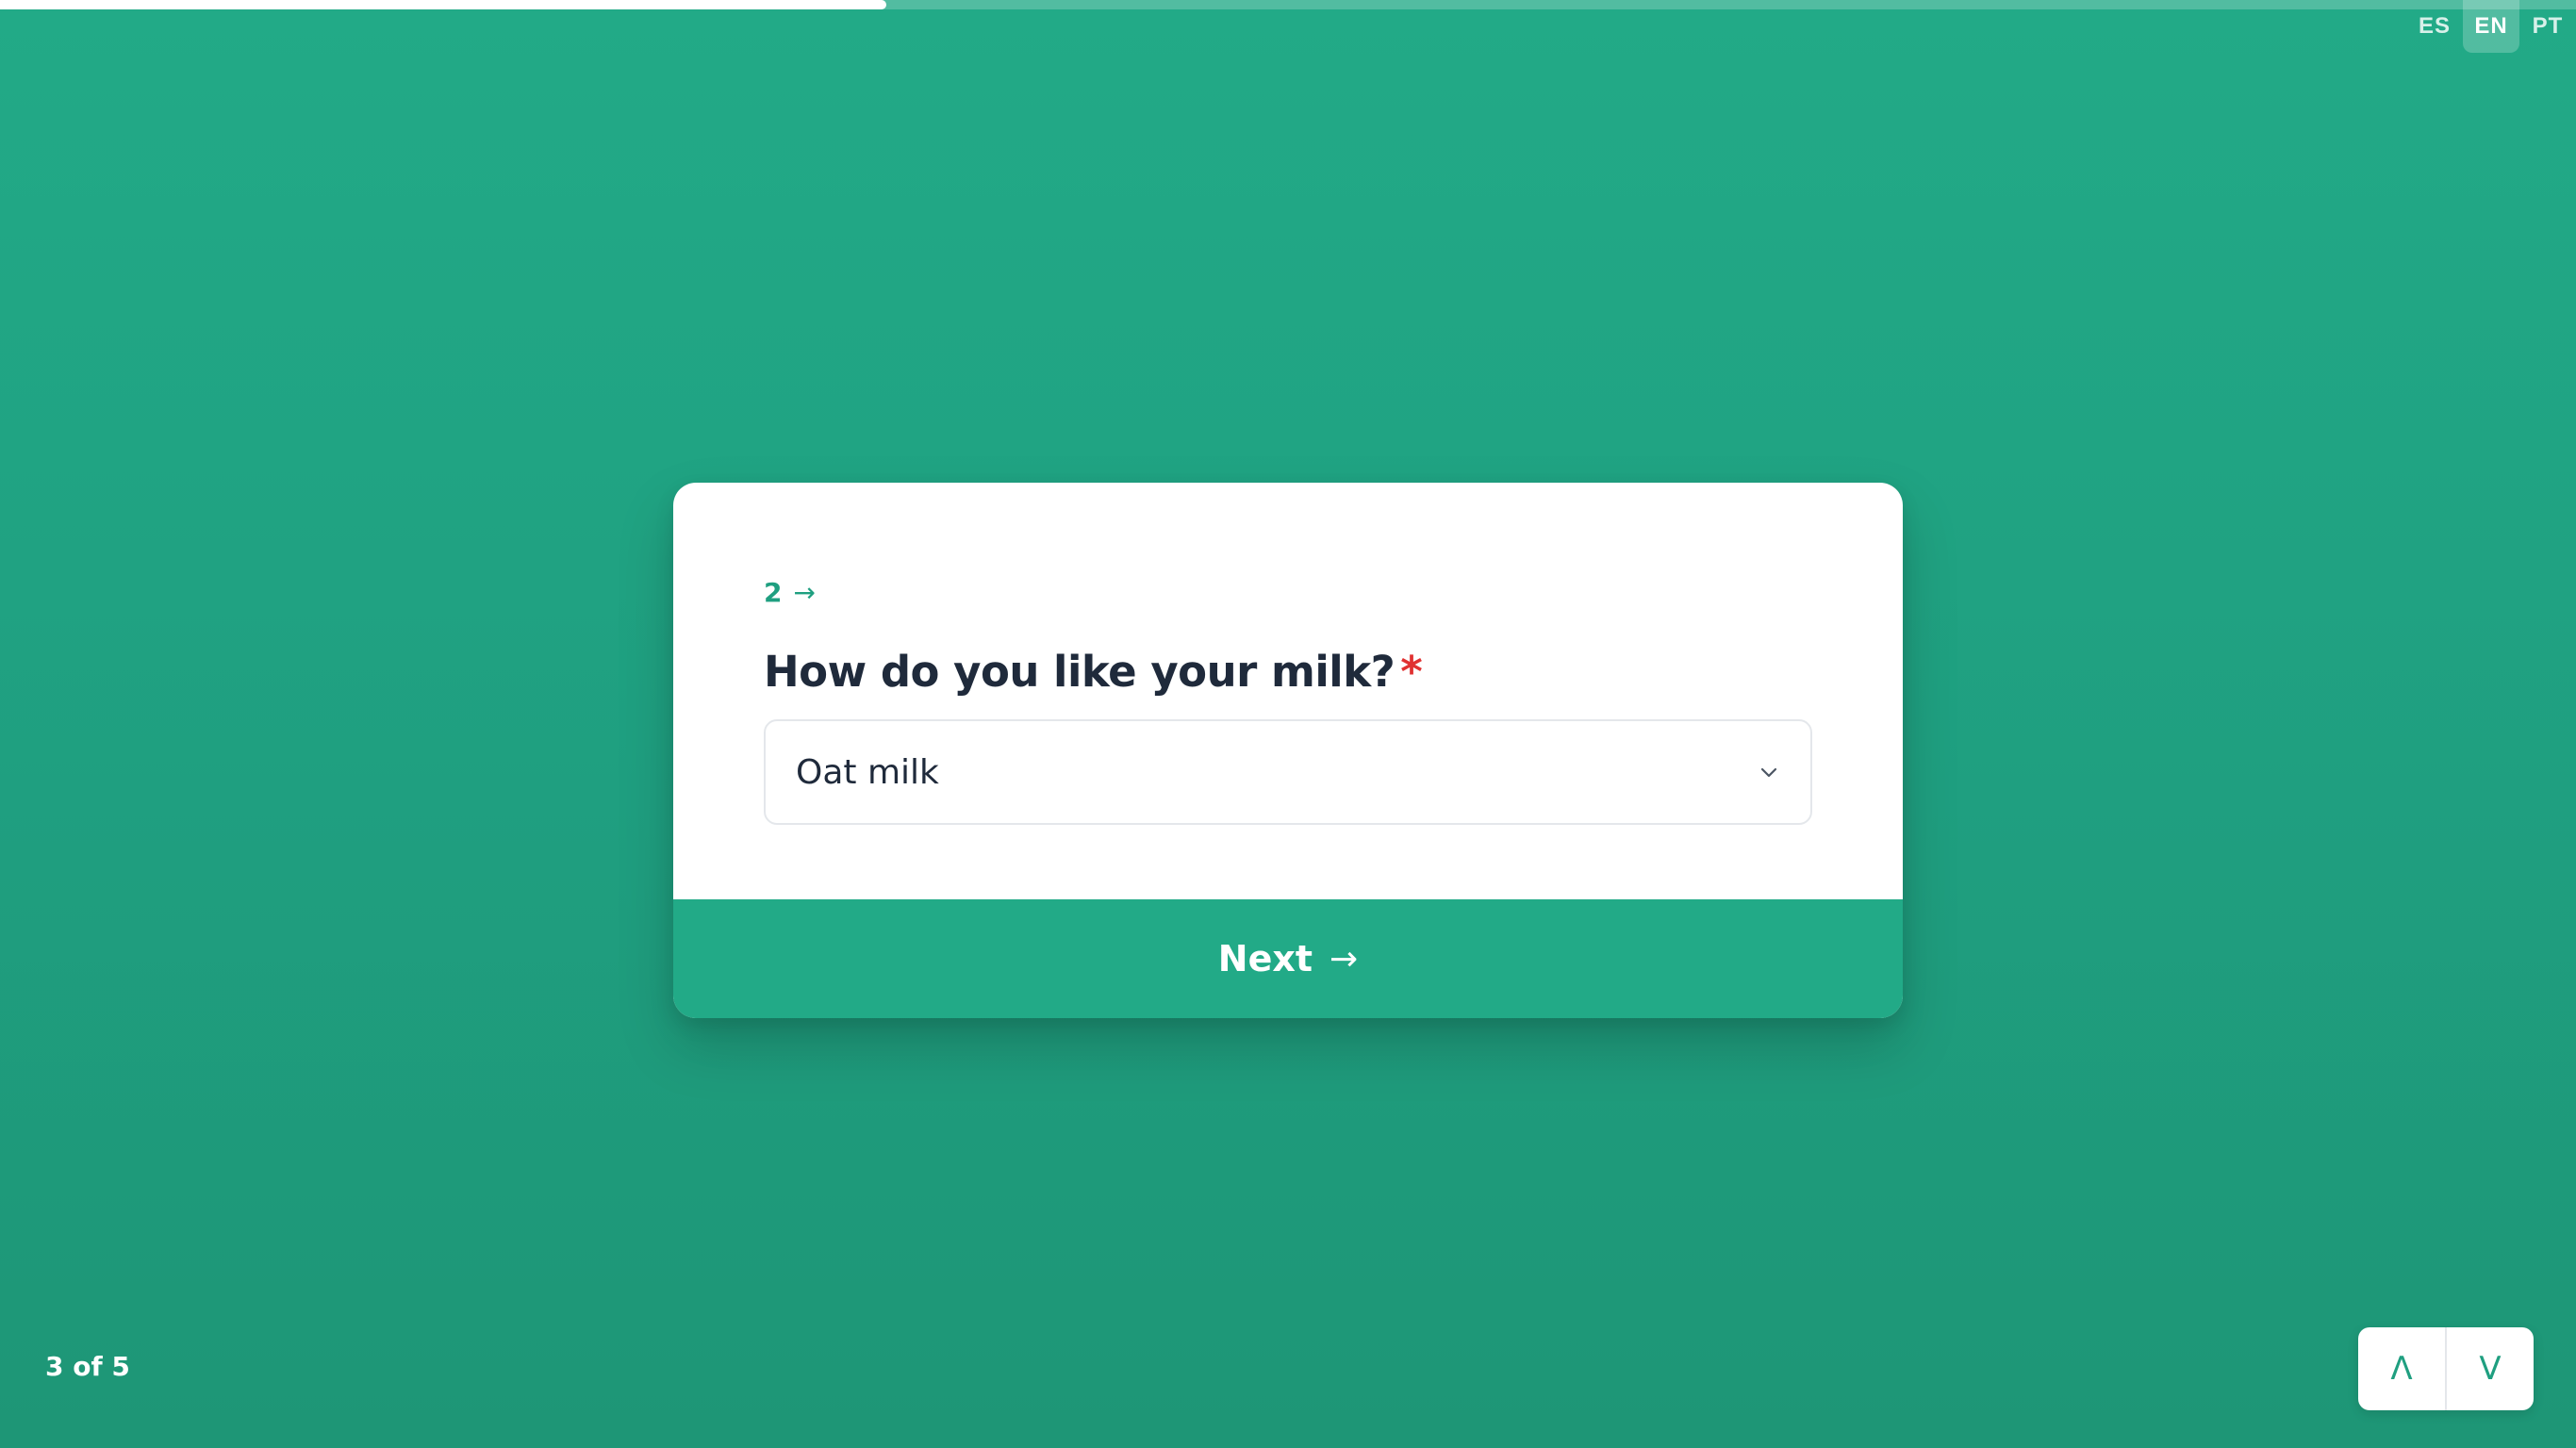  I want to click on arrow-right-icon: →, so click(1344, 959).